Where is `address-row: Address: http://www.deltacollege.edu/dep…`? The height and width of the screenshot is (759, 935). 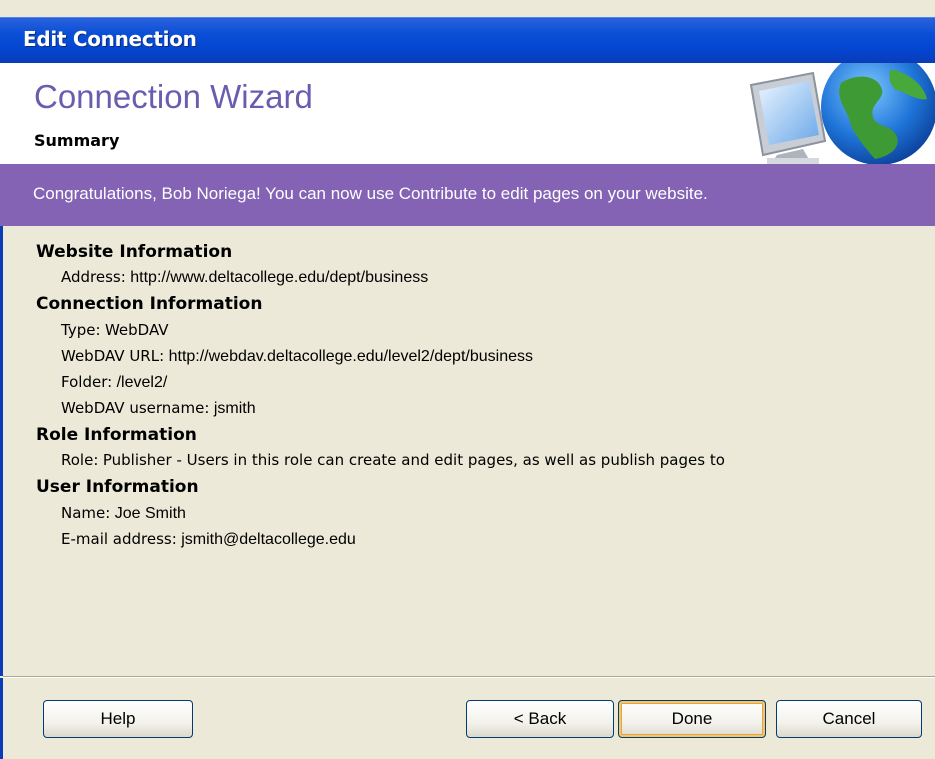
address-row: Address: http://www.deltacollege.edu/dep… is located at coordinates (244, 277).